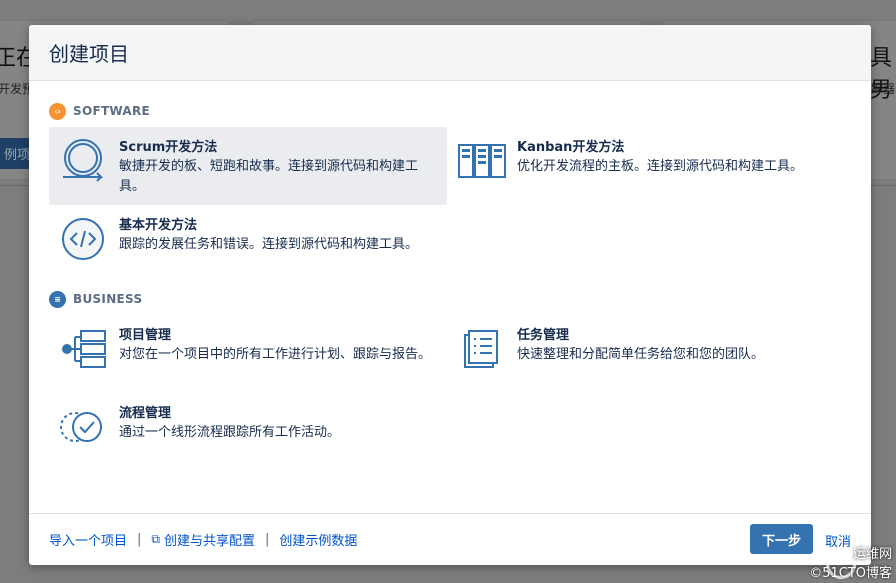  Describe the element at coordinates (872, 554) in the screenshot. I see `watermark-line1: 运维网` at that location.